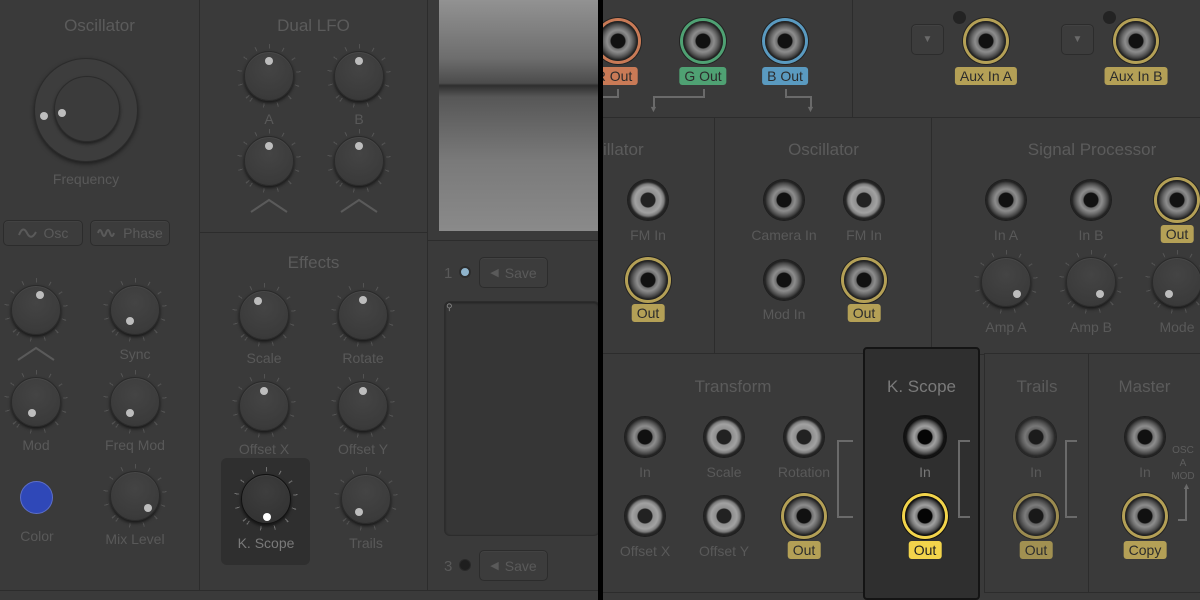 The image size is (1200, 600). I want to click on aux-in-b-jack, so click(1136, 41).